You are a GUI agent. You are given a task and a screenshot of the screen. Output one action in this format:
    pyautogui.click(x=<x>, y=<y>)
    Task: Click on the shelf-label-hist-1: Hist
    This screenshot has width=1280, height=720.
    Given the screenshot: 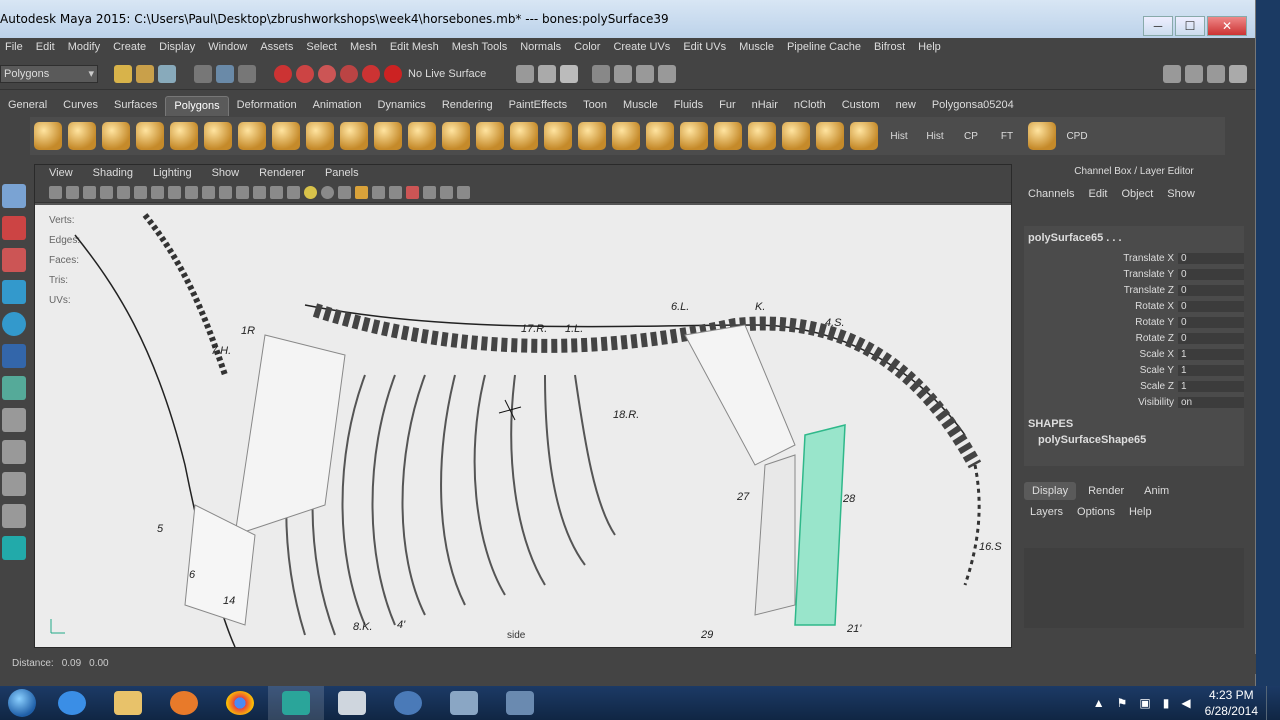 What is the action you would take?
    pyautogui.click(x=899, y=136)
    